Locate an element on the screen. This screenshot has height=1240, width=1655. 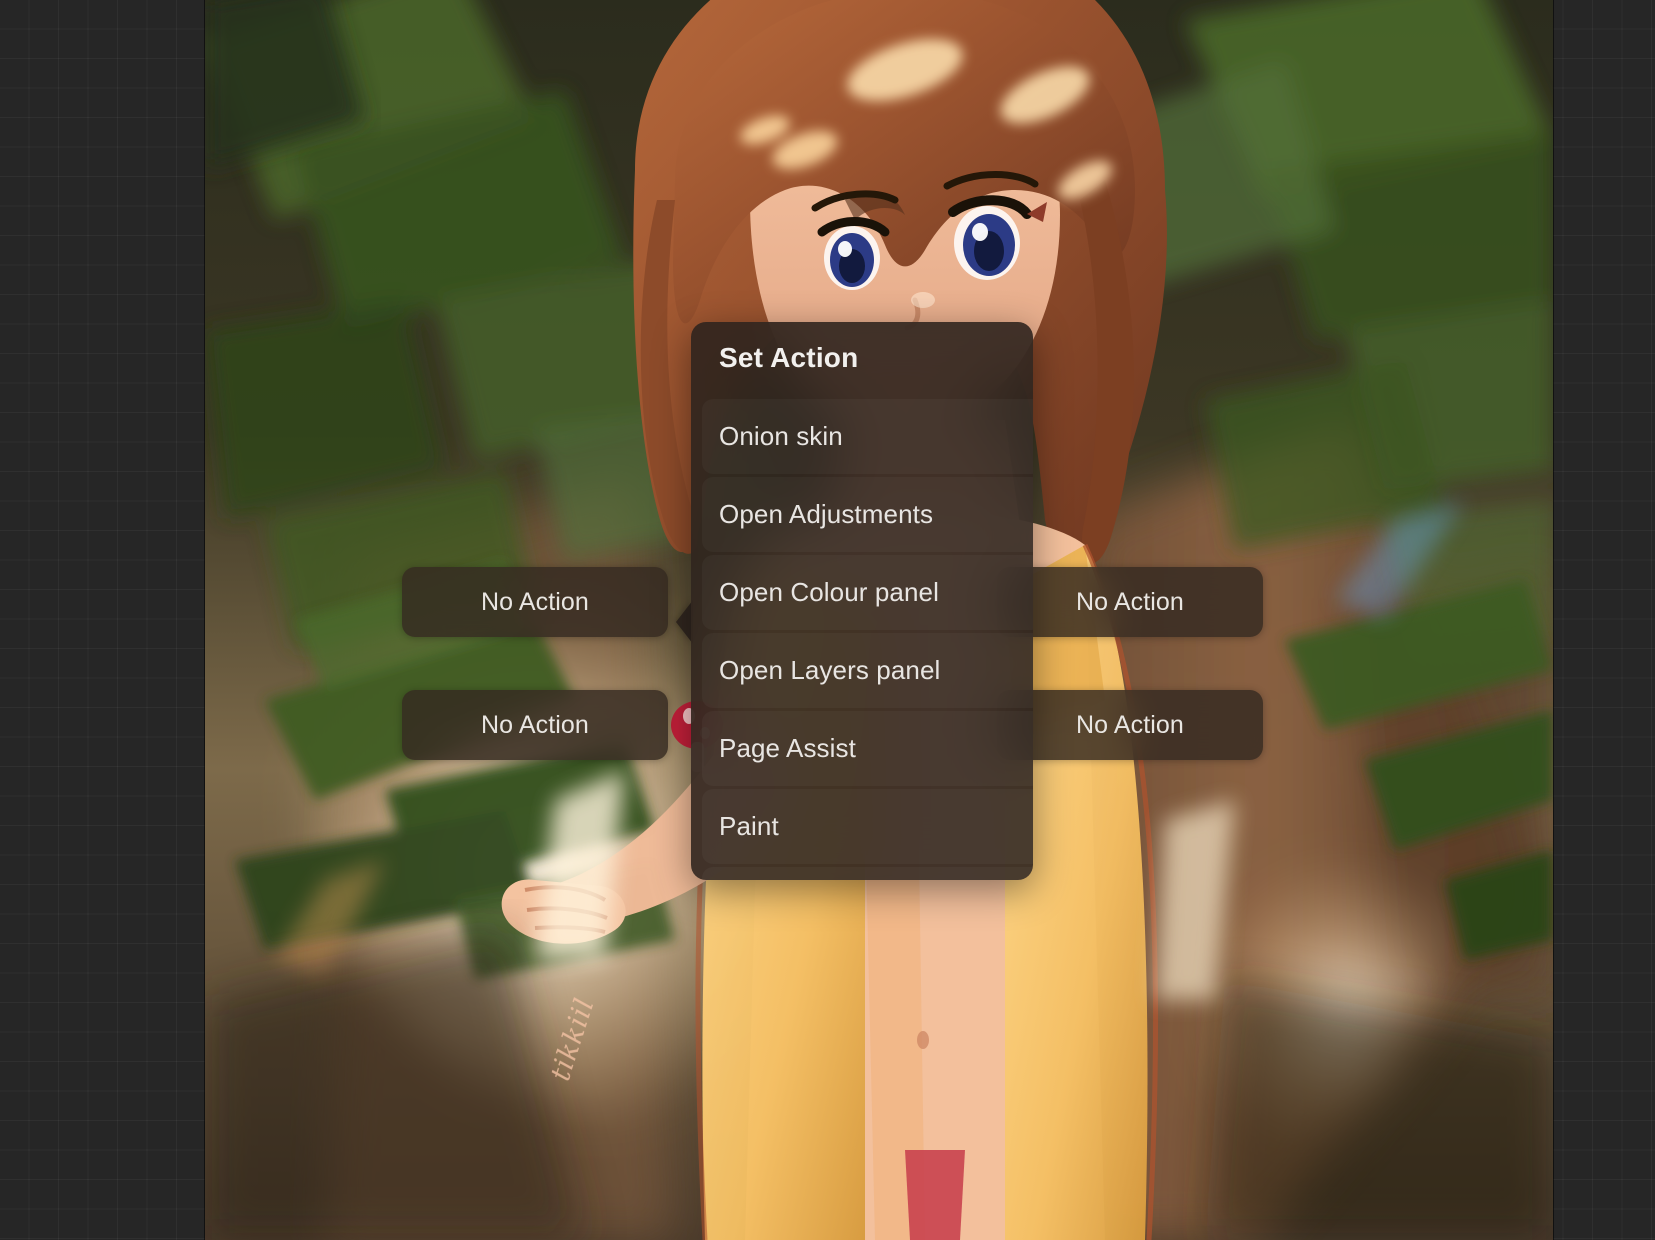
popover-item-page-assist: Page Assist is located at coordinates (867, 748).